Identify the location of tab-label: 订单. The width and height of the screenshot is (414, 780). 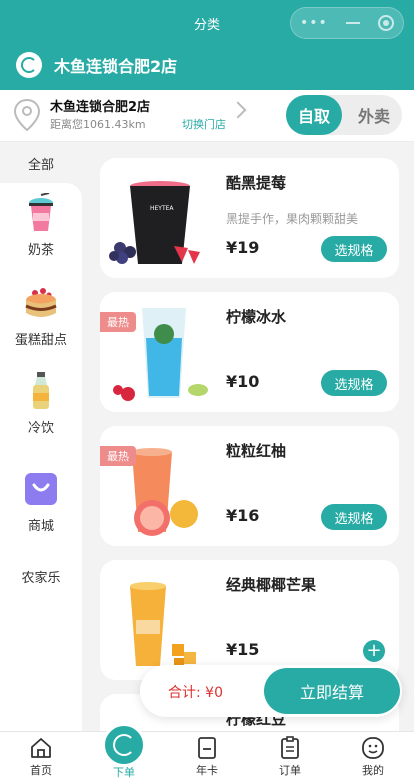
(290, 770).